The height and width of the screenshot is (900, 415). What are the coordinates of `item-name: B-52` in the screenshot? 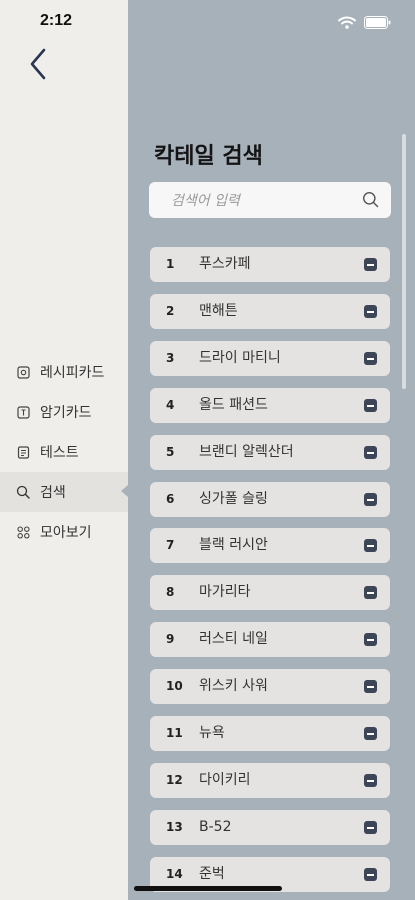 It's located at (215, 827).